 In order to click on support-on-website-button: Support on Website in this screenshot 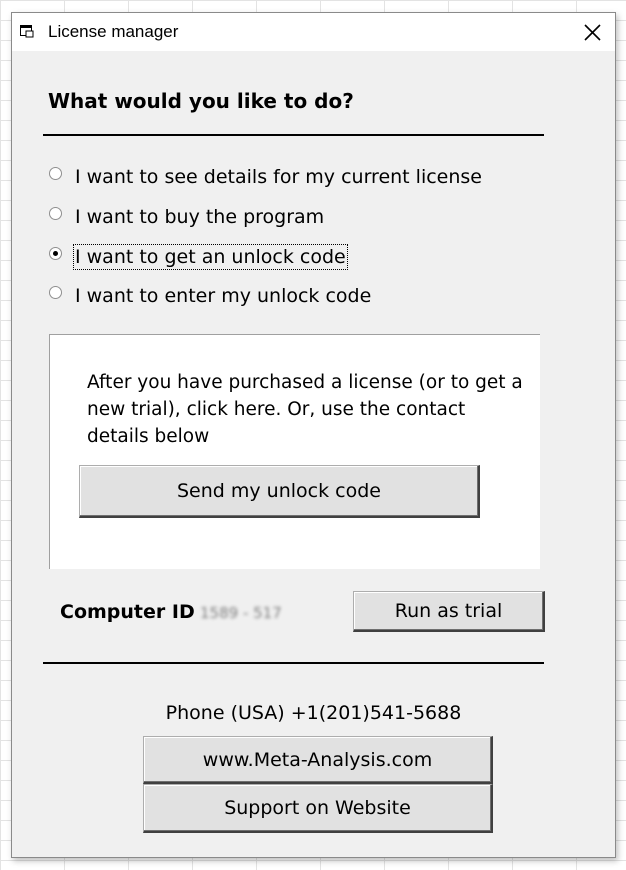, I will do `click(318, 808)`.